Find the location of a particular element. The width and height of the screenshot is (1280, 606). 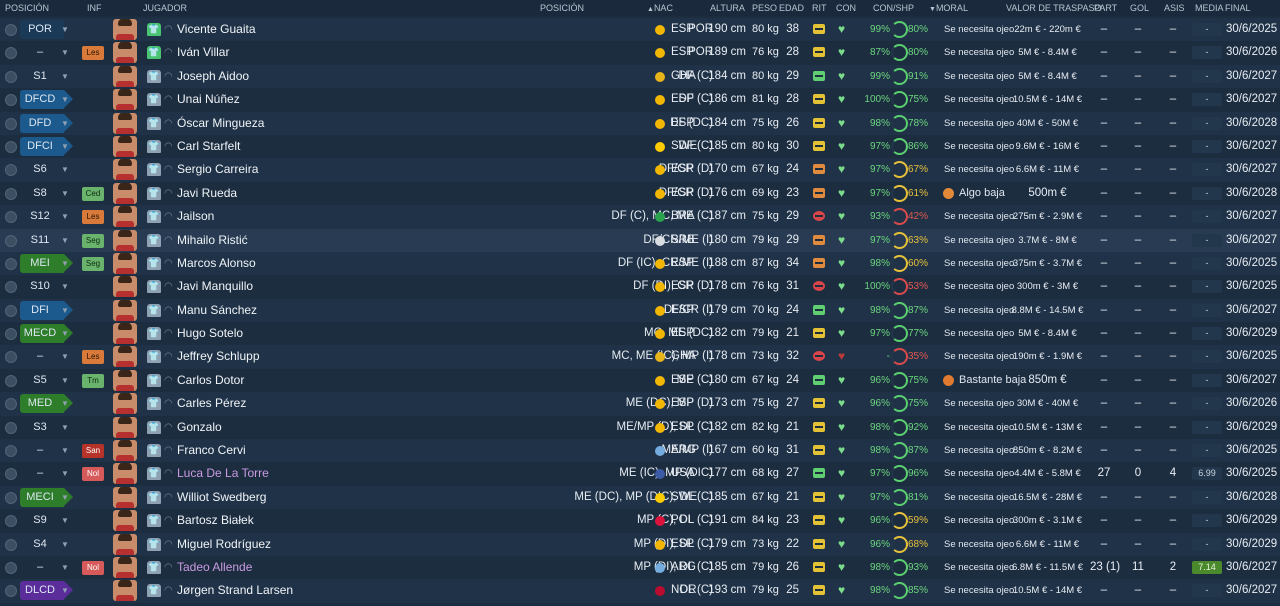

player-name: Jørgen Strand Larsen is located at coordinates (235, 590).